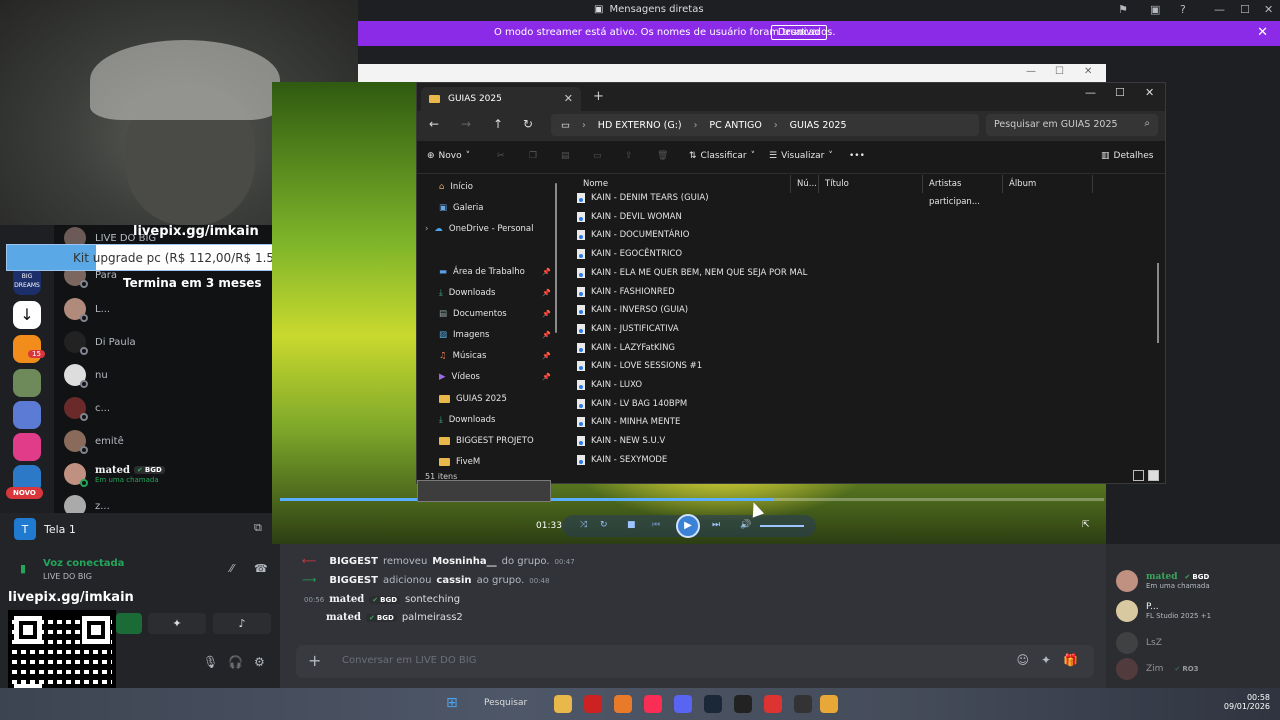 This screenshot has width=1280, height=720. What do you see at coordinates (1123, 9) in the screenshot?
I see `inbox-icon: ⚑` at bounding box center [1123, 9].